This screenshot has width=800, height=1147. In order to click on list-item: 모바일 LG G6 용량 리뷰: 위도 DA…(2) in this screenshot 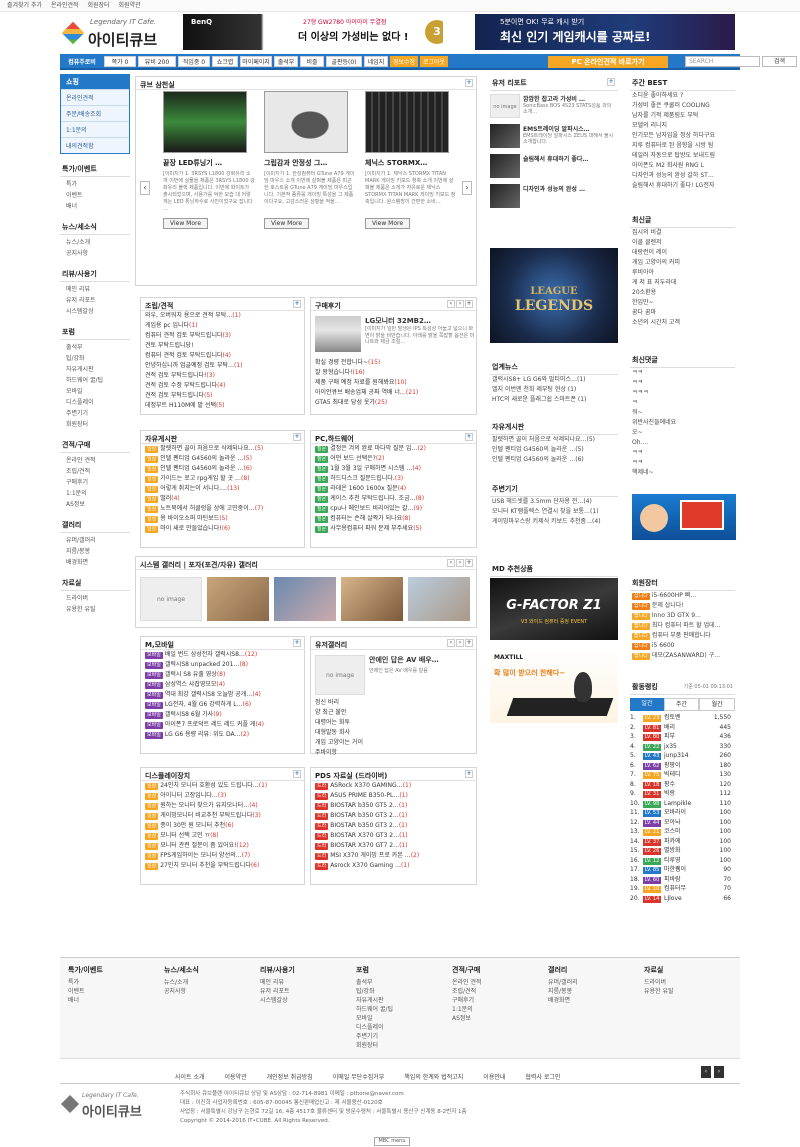, I will do `click(222, 735)`.